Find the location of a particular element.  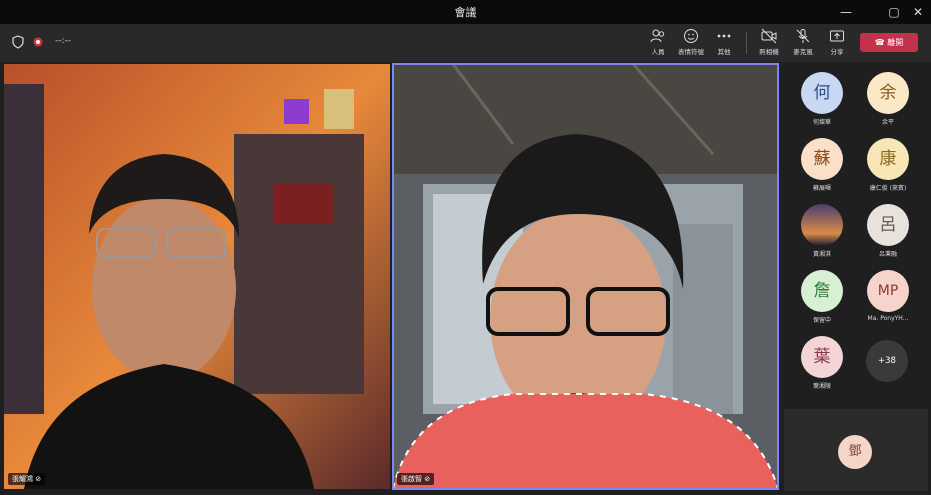

title-bar: 會議 — ▢ ✕ is located at coordinates (465, 12).